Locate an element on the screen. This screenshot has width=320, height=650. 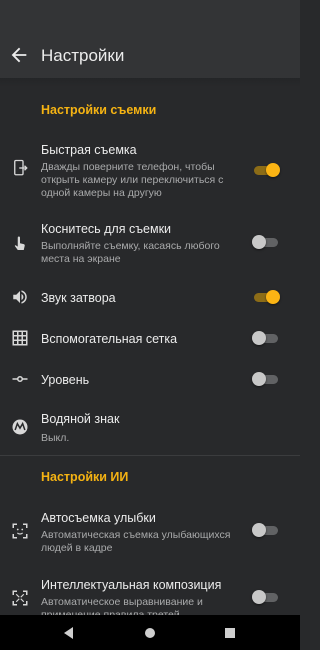
nav-back-icon is located at coordinates (69, 633).